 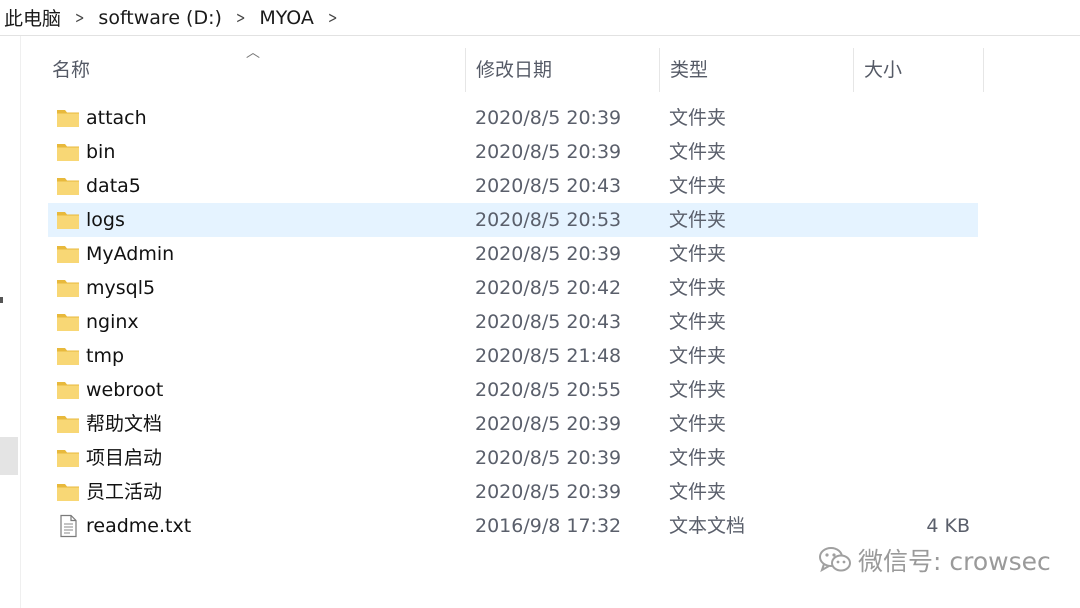 What do you see at coordinates (9, 456) in the screenshot?
I see `navigation-pane-selected-item` at bounding box center [9, 456].